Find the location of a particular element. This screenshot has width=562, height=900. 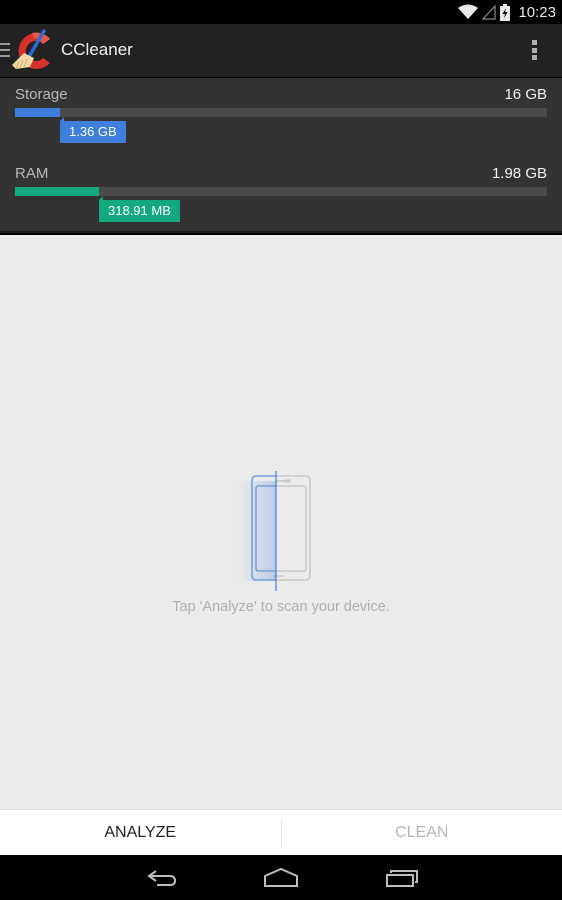

bottom-action-bar: ANALYZE CLEAN is located at coordinates (281, 832).